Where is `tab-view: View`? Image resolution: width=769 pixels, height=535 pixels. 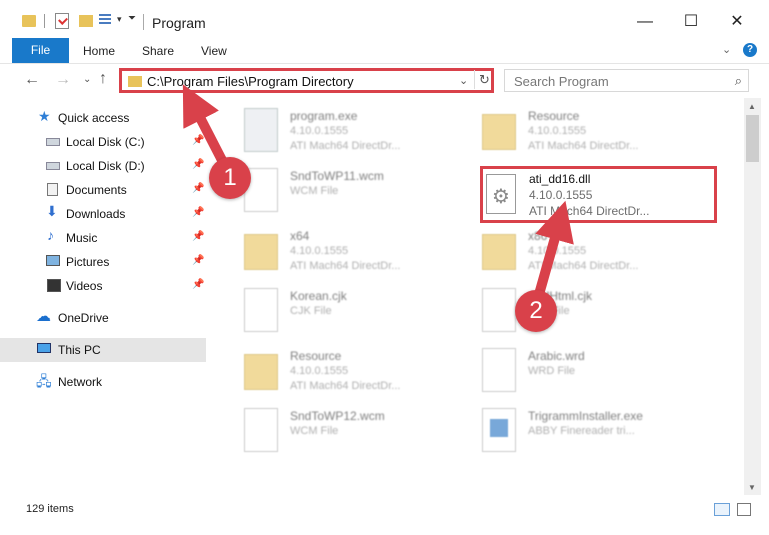
tab-view: View is located at coordinates (214, 51).